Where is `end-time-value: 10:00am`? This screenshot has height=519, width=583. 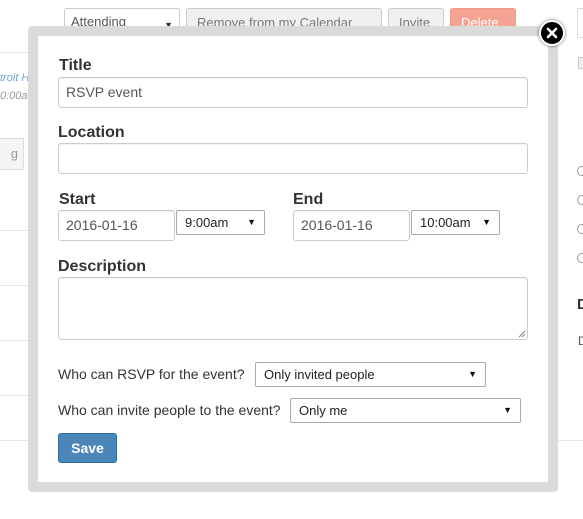
end-time-value: 10:00am is located at coordinates (445, 222).